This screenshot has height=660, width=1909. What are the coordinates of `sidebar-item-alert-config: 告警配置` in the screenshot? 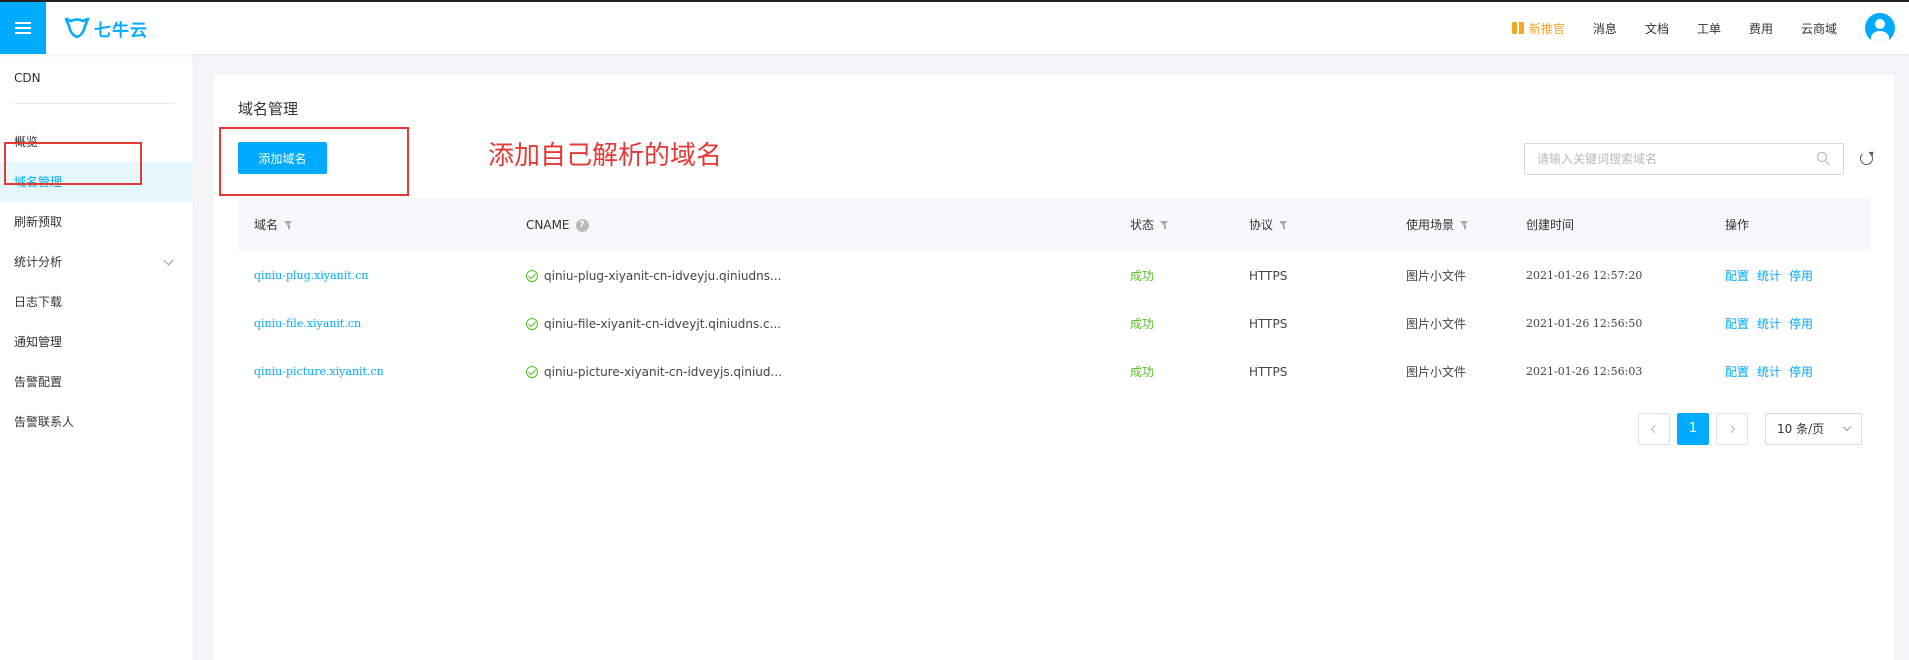 It's located at (97, 382).